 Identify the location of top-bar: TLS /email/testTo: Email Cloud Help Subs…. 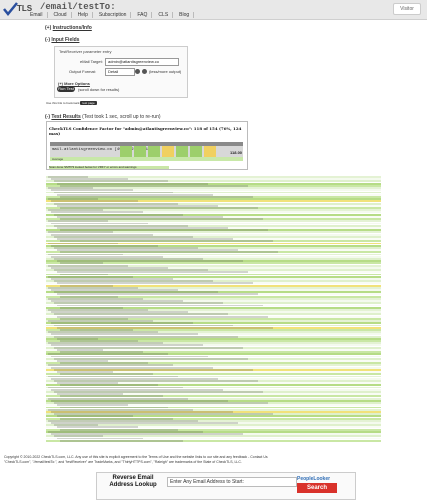
(213, 10).